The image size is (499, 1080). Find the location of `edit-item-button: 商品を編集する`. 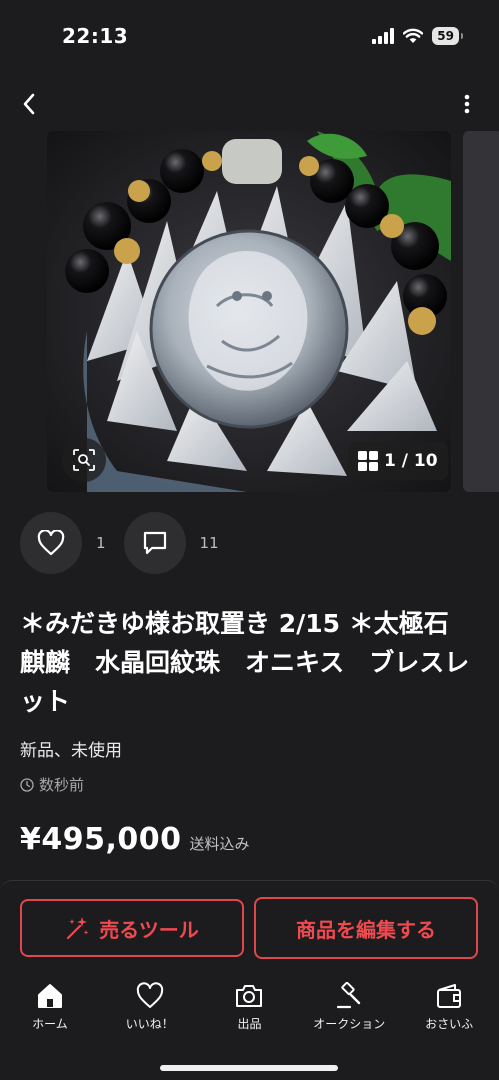

edit-item-button: 商品を編集する is located at coordinates (366, 928).